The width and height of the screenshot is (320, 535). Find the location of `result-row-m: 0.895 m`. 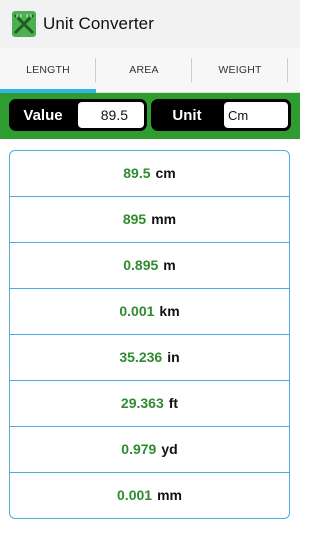

result-row-m: 0.895 m is located at coordinates (149, 264).